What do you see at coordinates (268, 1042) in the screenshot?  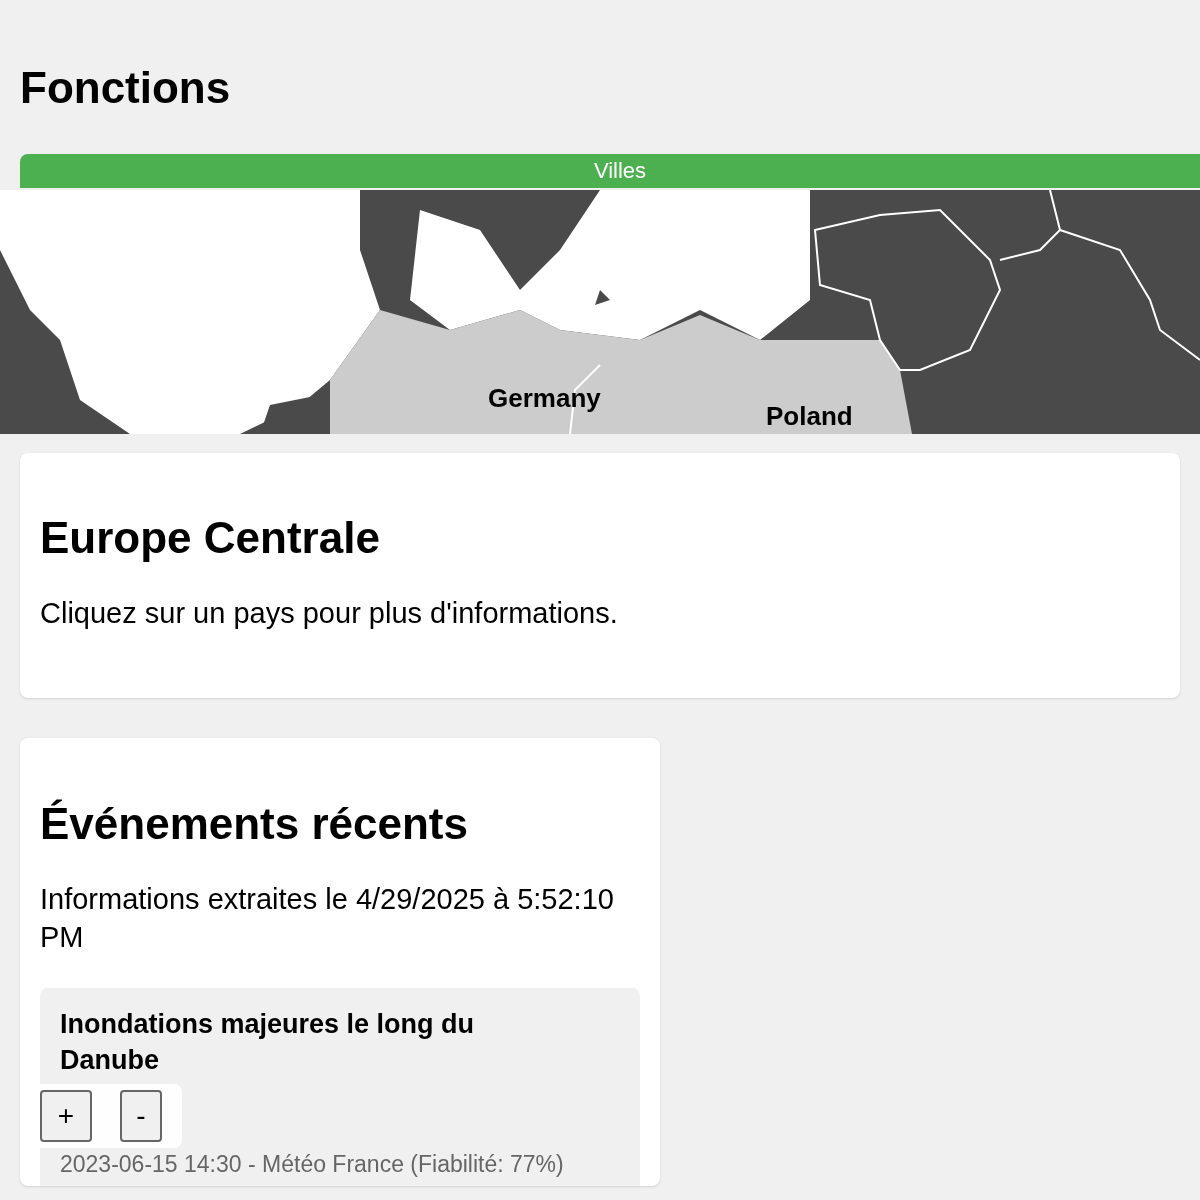 I see `event-title: Inondations majeures le long du Danube` at bounding box center [268, 1042].